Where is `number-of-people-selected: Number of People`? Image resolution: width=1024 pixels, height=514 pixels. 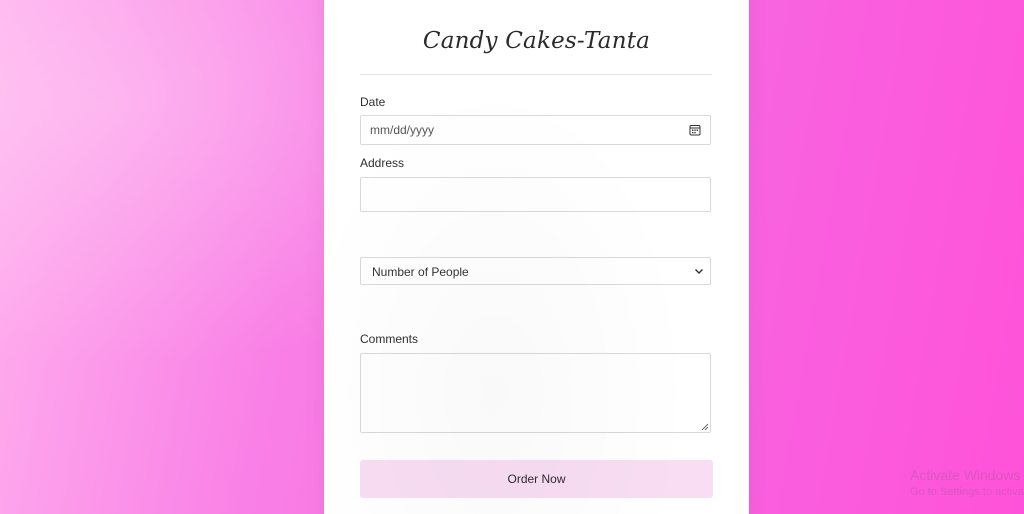
number-of-people-selected: Number of People is located at coordinates (420, 272).